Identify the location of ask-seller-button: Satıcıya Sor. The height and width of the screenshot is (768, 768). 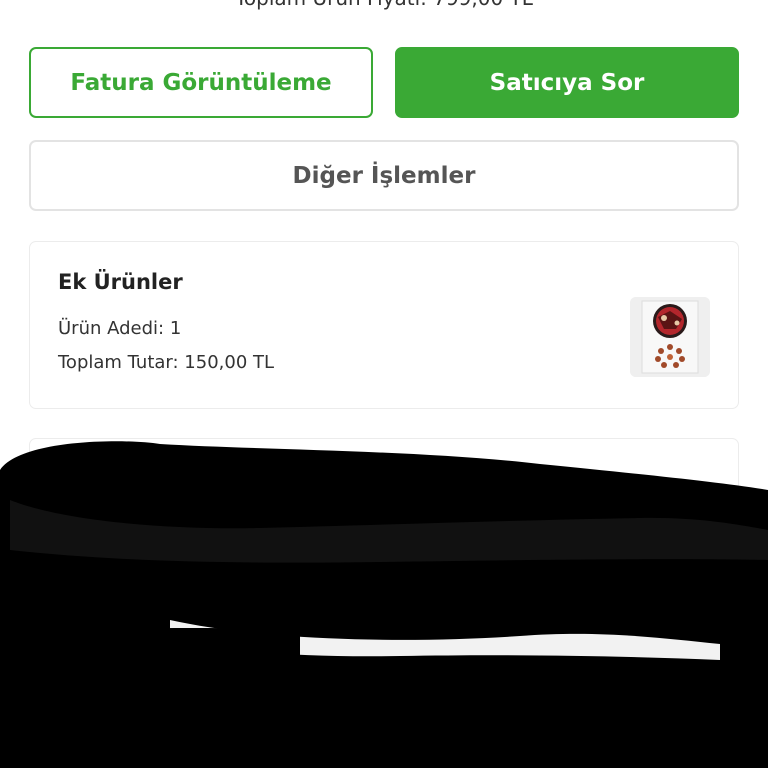
(567, 82).